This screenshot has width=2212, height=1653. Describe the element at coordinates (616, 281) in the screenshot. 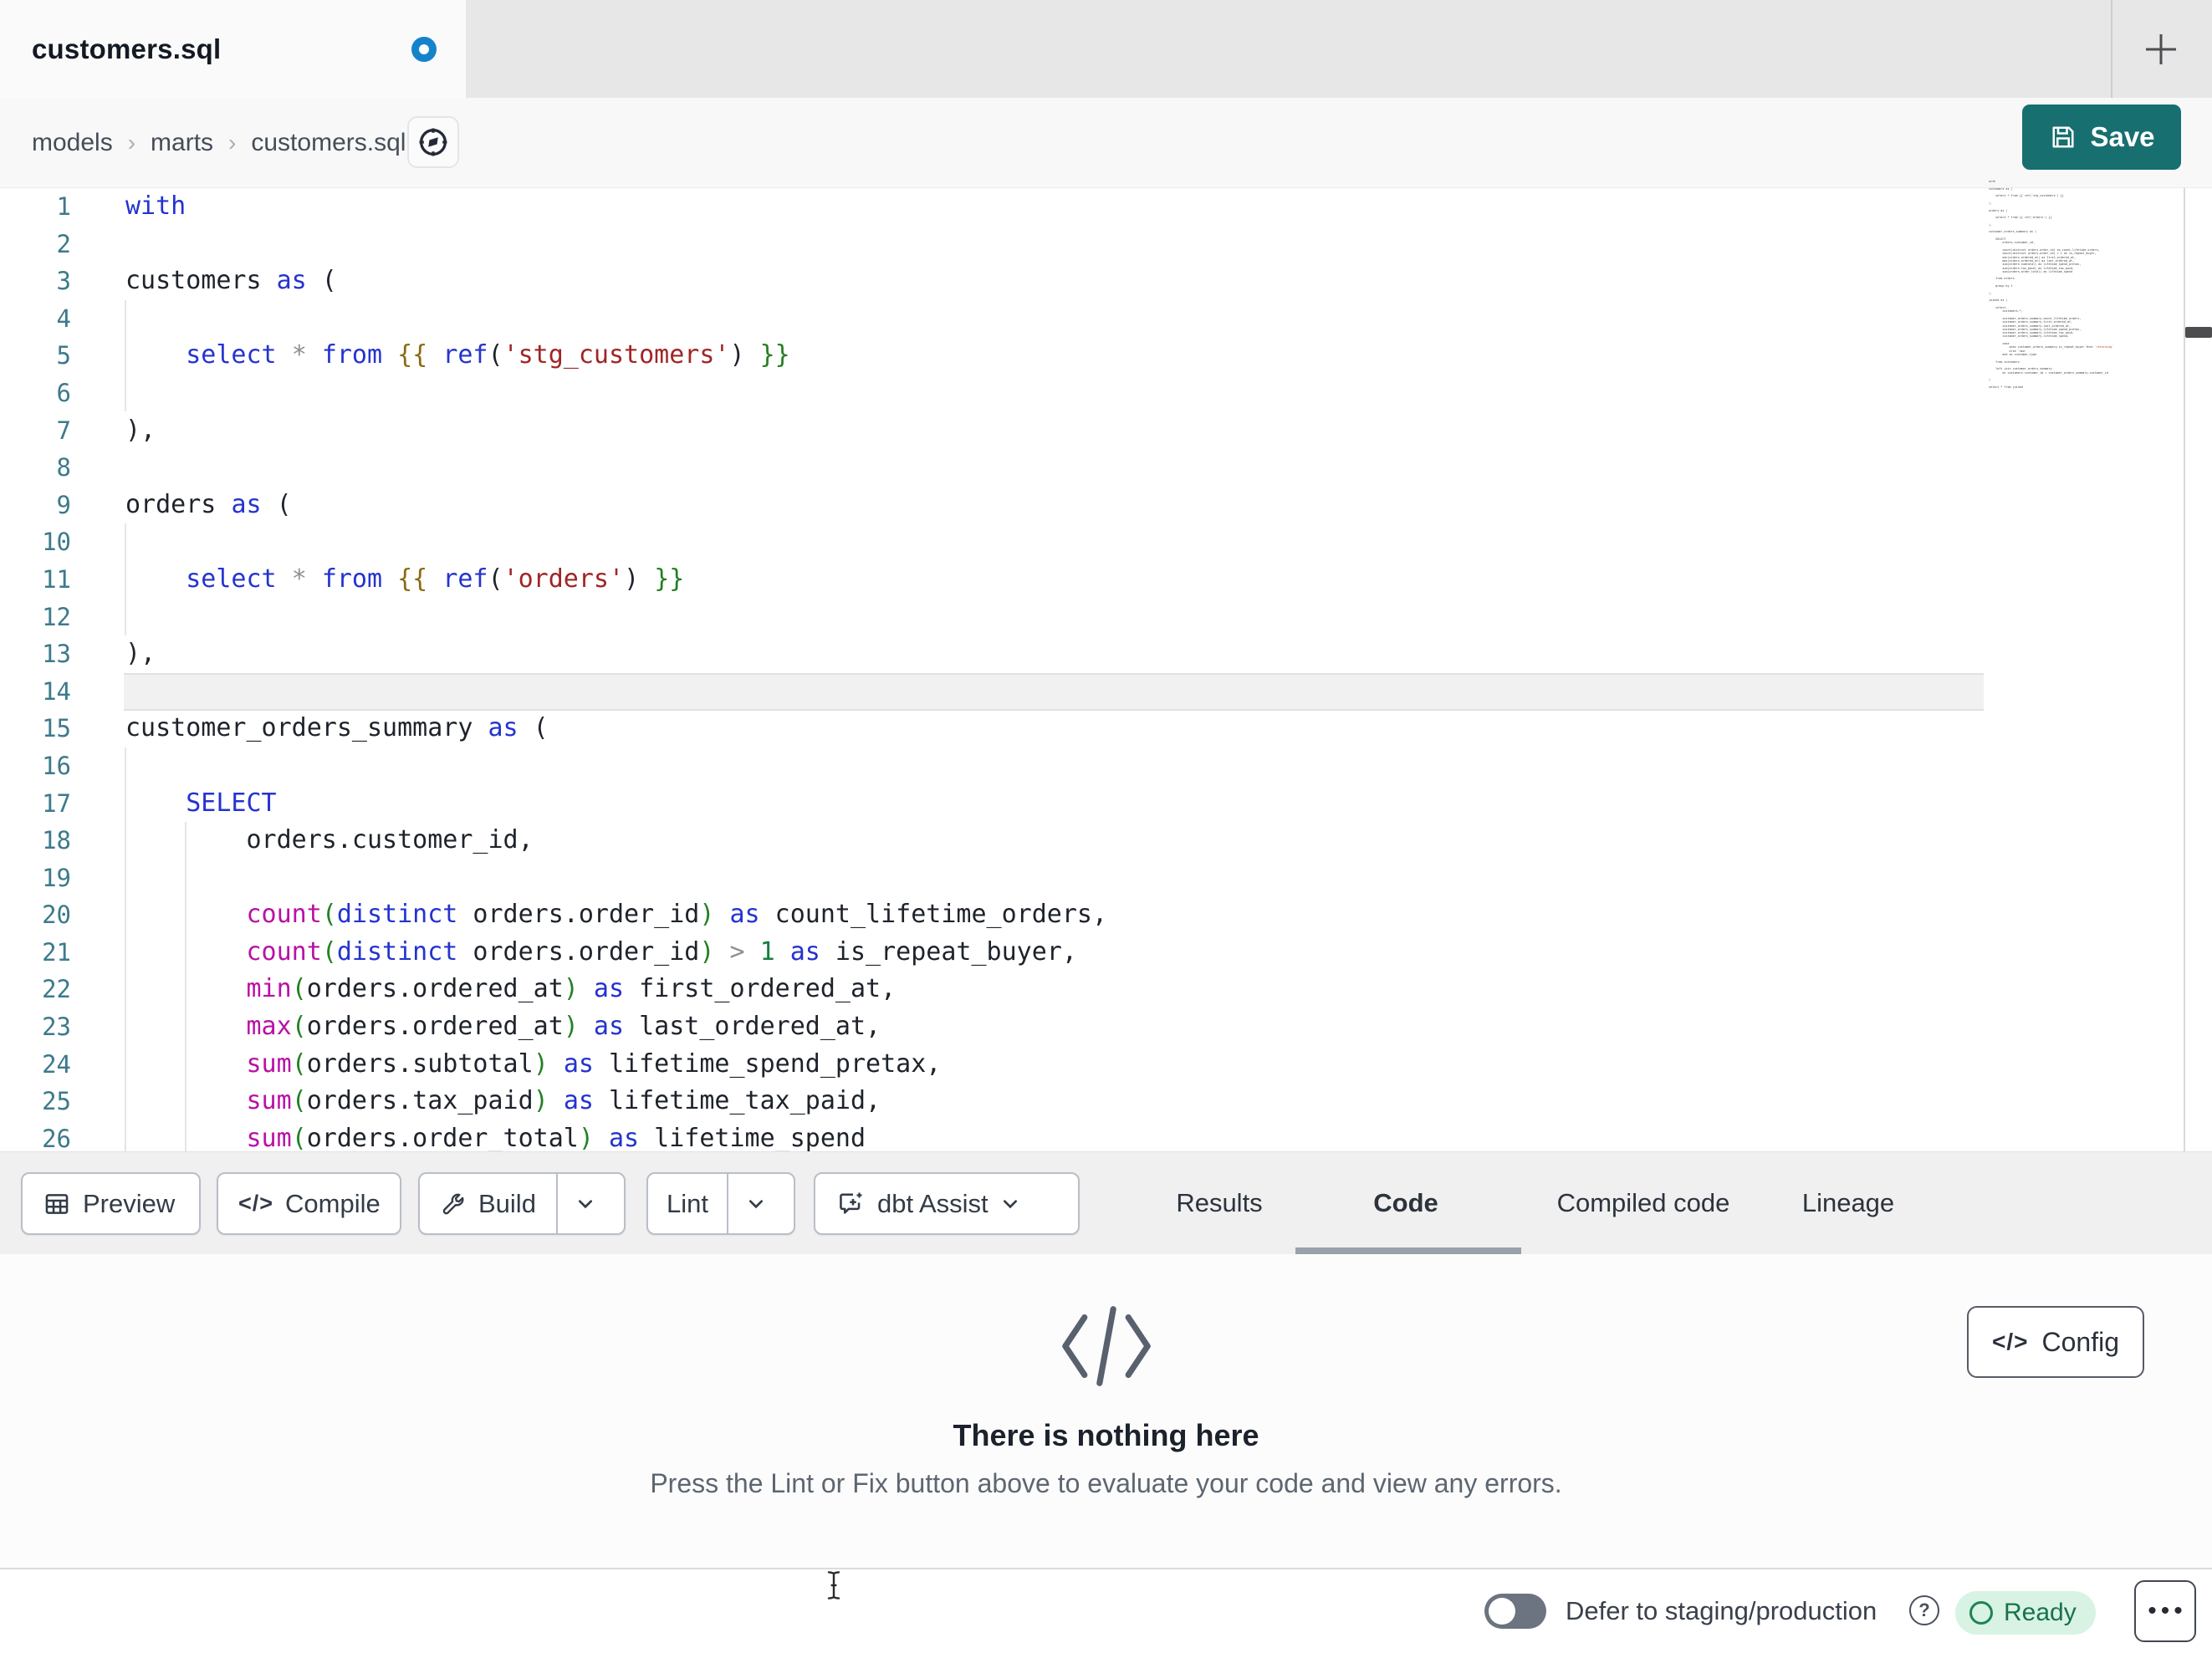

I see `code-line: customers as (` at that location.